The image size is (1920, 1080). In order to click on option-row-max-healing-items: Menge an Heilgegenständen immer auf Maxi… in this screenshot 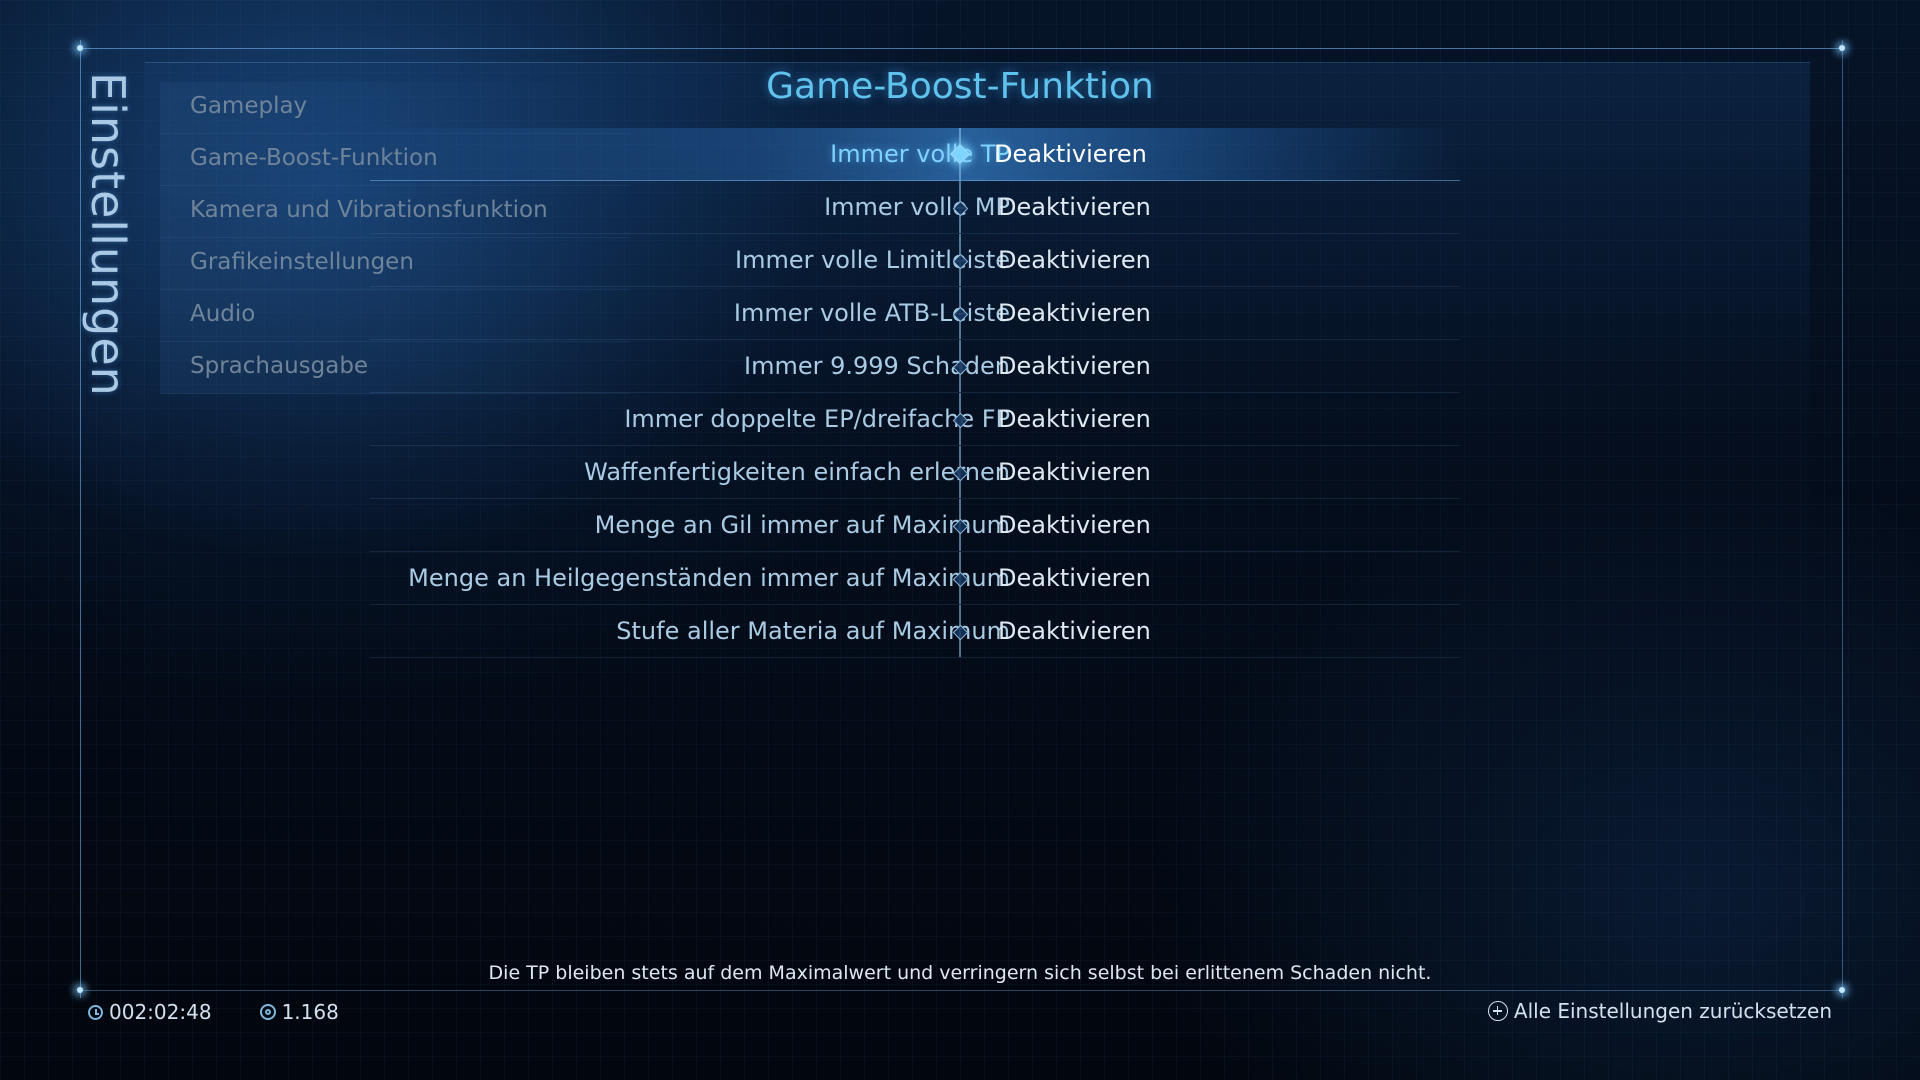, I will do `click(915, 578)`.